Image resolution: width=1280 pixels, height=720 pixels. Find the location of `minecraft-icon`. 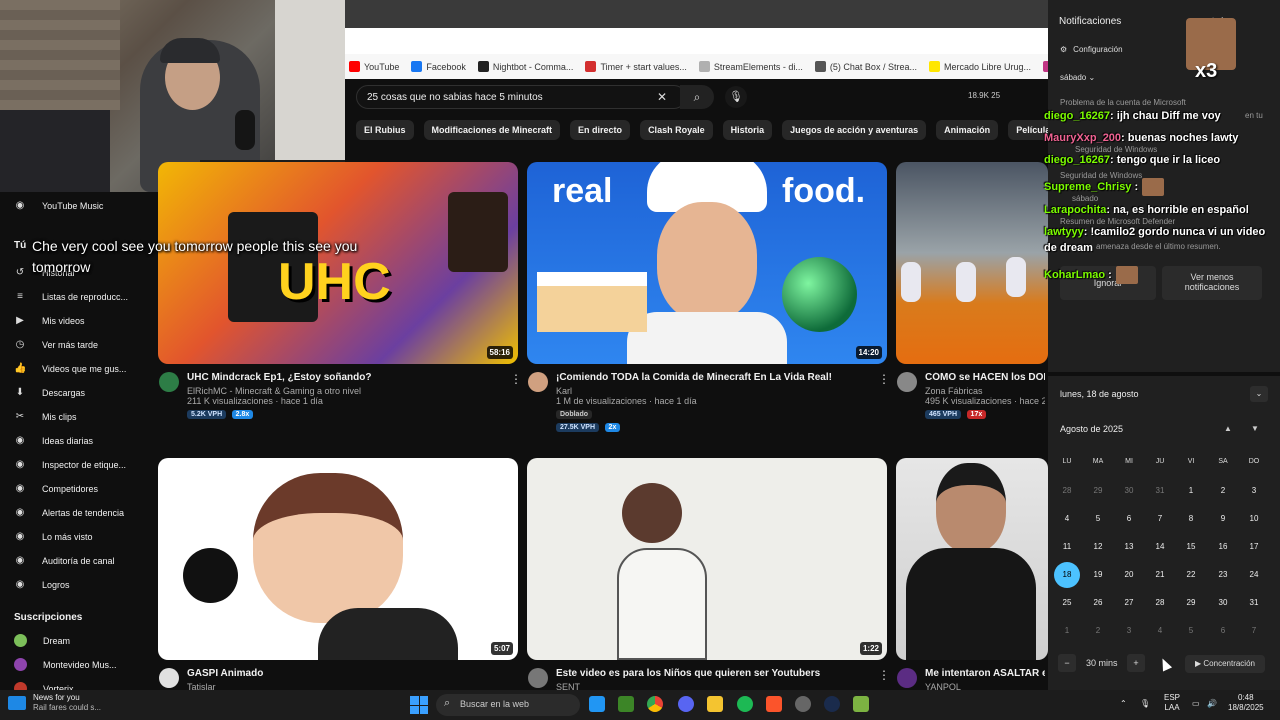

minecraft-icon is located at coordinates (626, 704).